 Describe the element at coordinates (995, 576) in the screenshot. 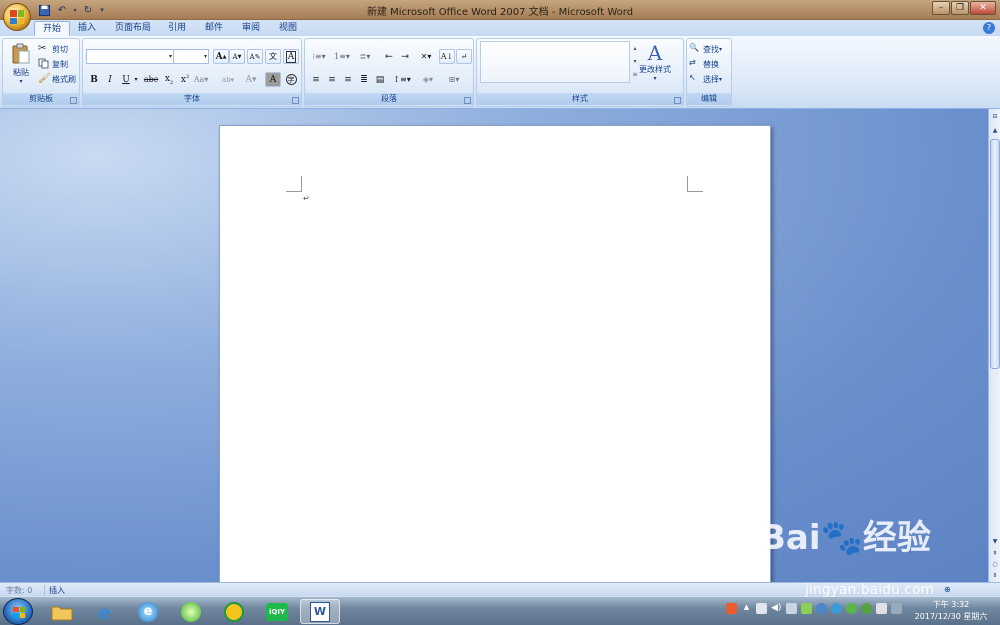

I see `next-page-icon: ⇟` at that location.